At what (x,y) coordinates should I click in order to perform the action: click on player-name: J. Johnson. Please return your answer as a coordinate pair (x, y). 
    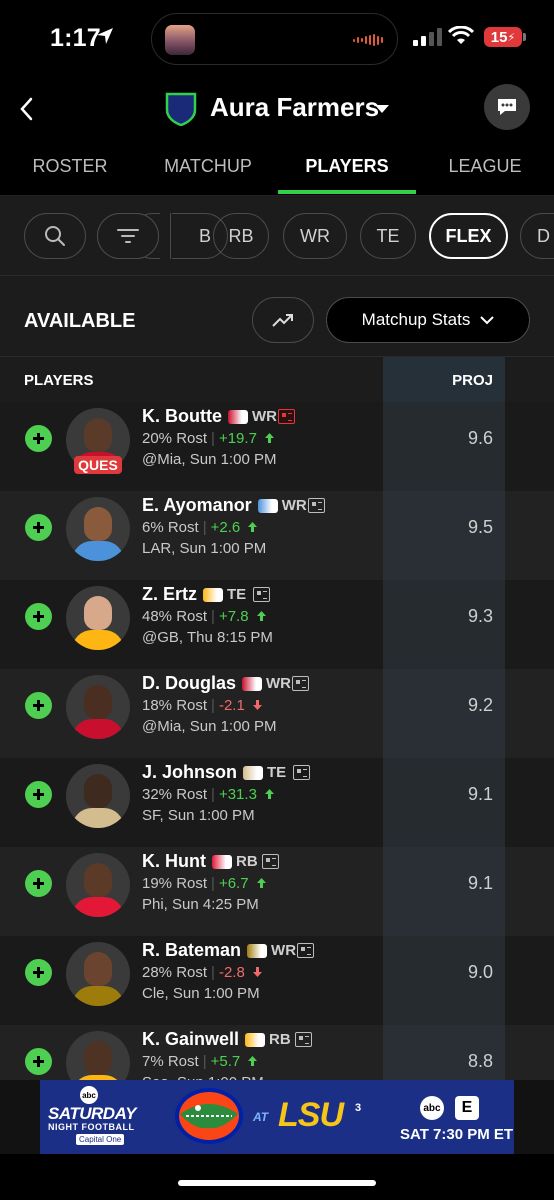
    Looking at the image, I should click on (189, 772).